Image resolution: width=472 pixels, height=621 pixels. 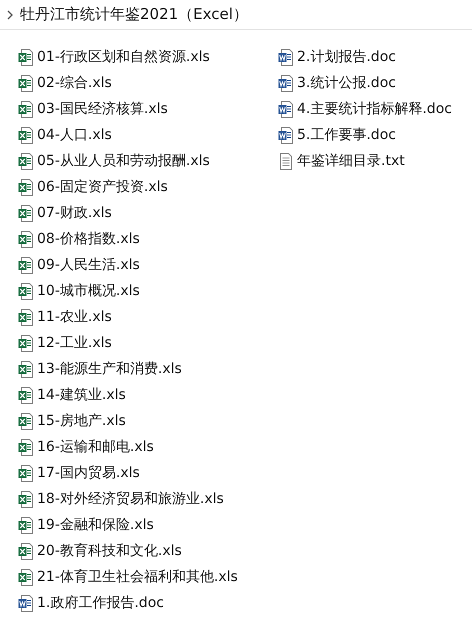 What do you see at coordinates (123, 161) in the screenshot?
I see `file-name: 05-从业人员和劳动报酬.xls` at bounding box center [123, 161].